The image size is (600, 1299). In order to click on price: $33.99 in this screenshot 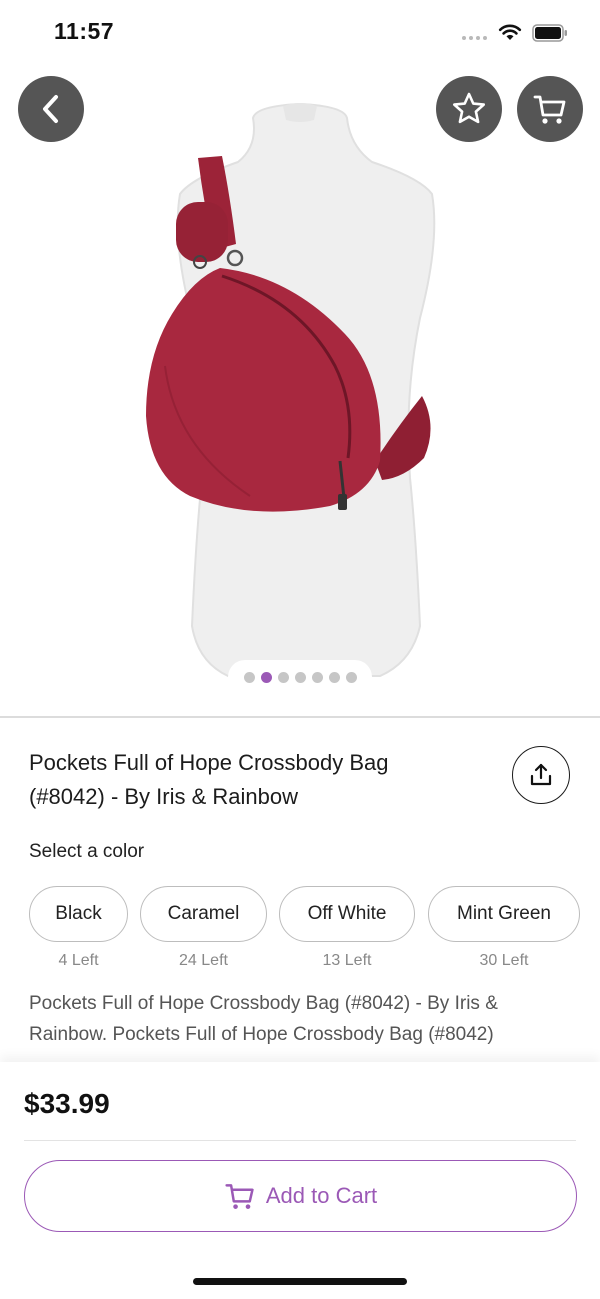, I will do `click(67, 1103)`.